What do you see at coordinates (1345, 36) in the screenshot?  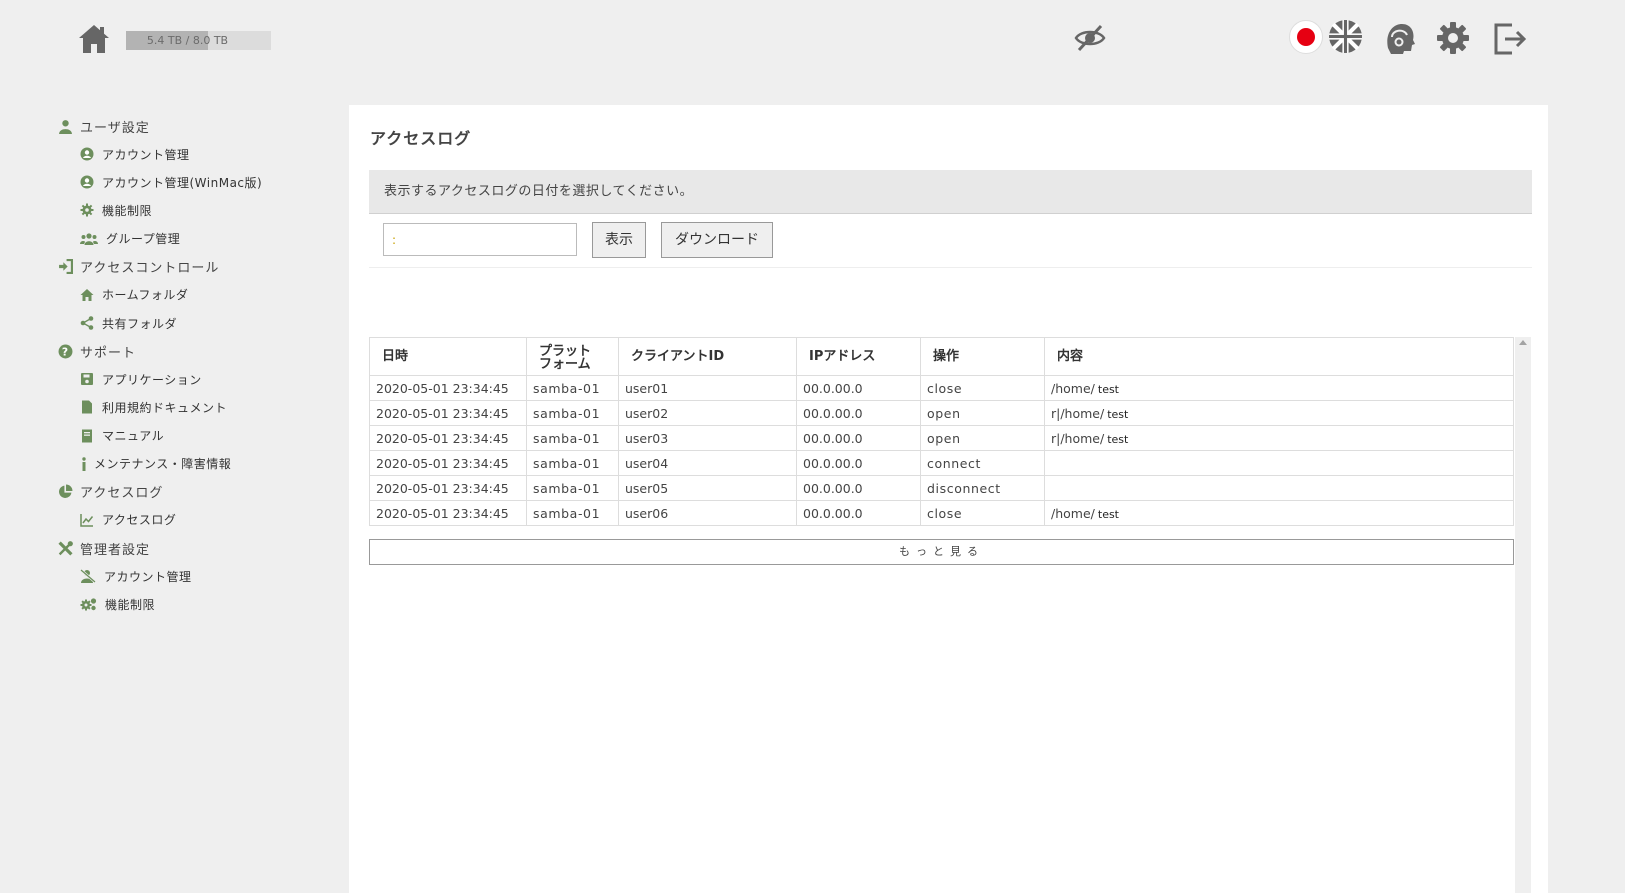 I see `uk-flag-icon` at bounding box center [1345, 36].